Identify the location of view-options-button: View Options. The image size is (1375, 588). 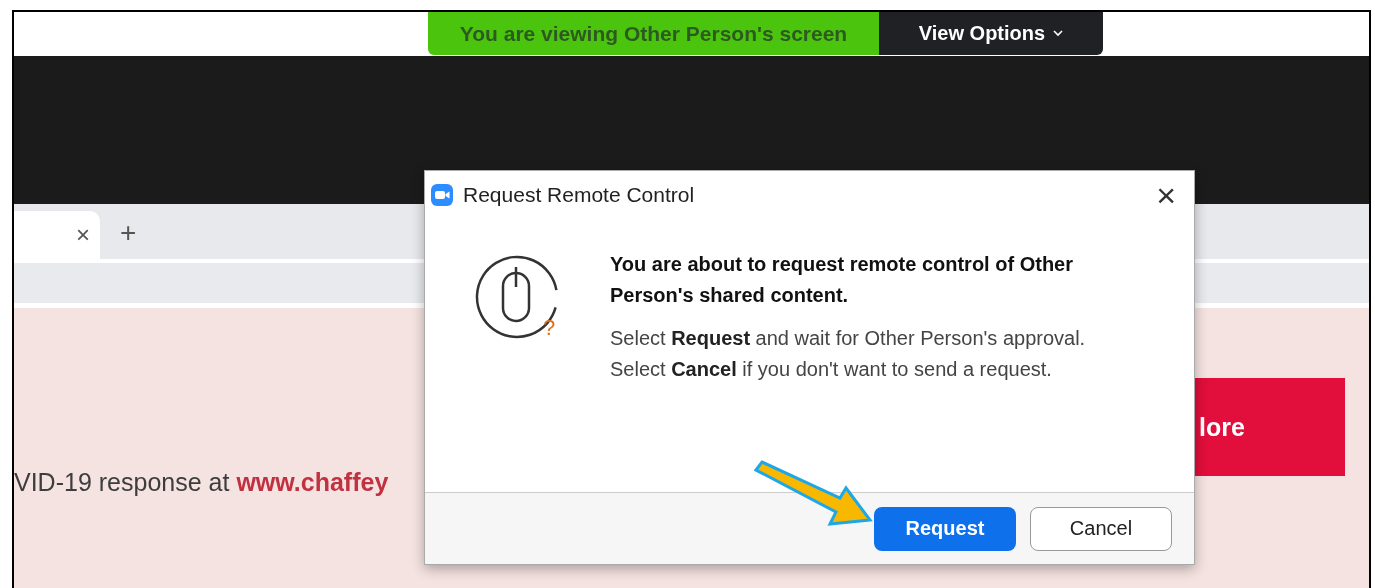
(991, 33).